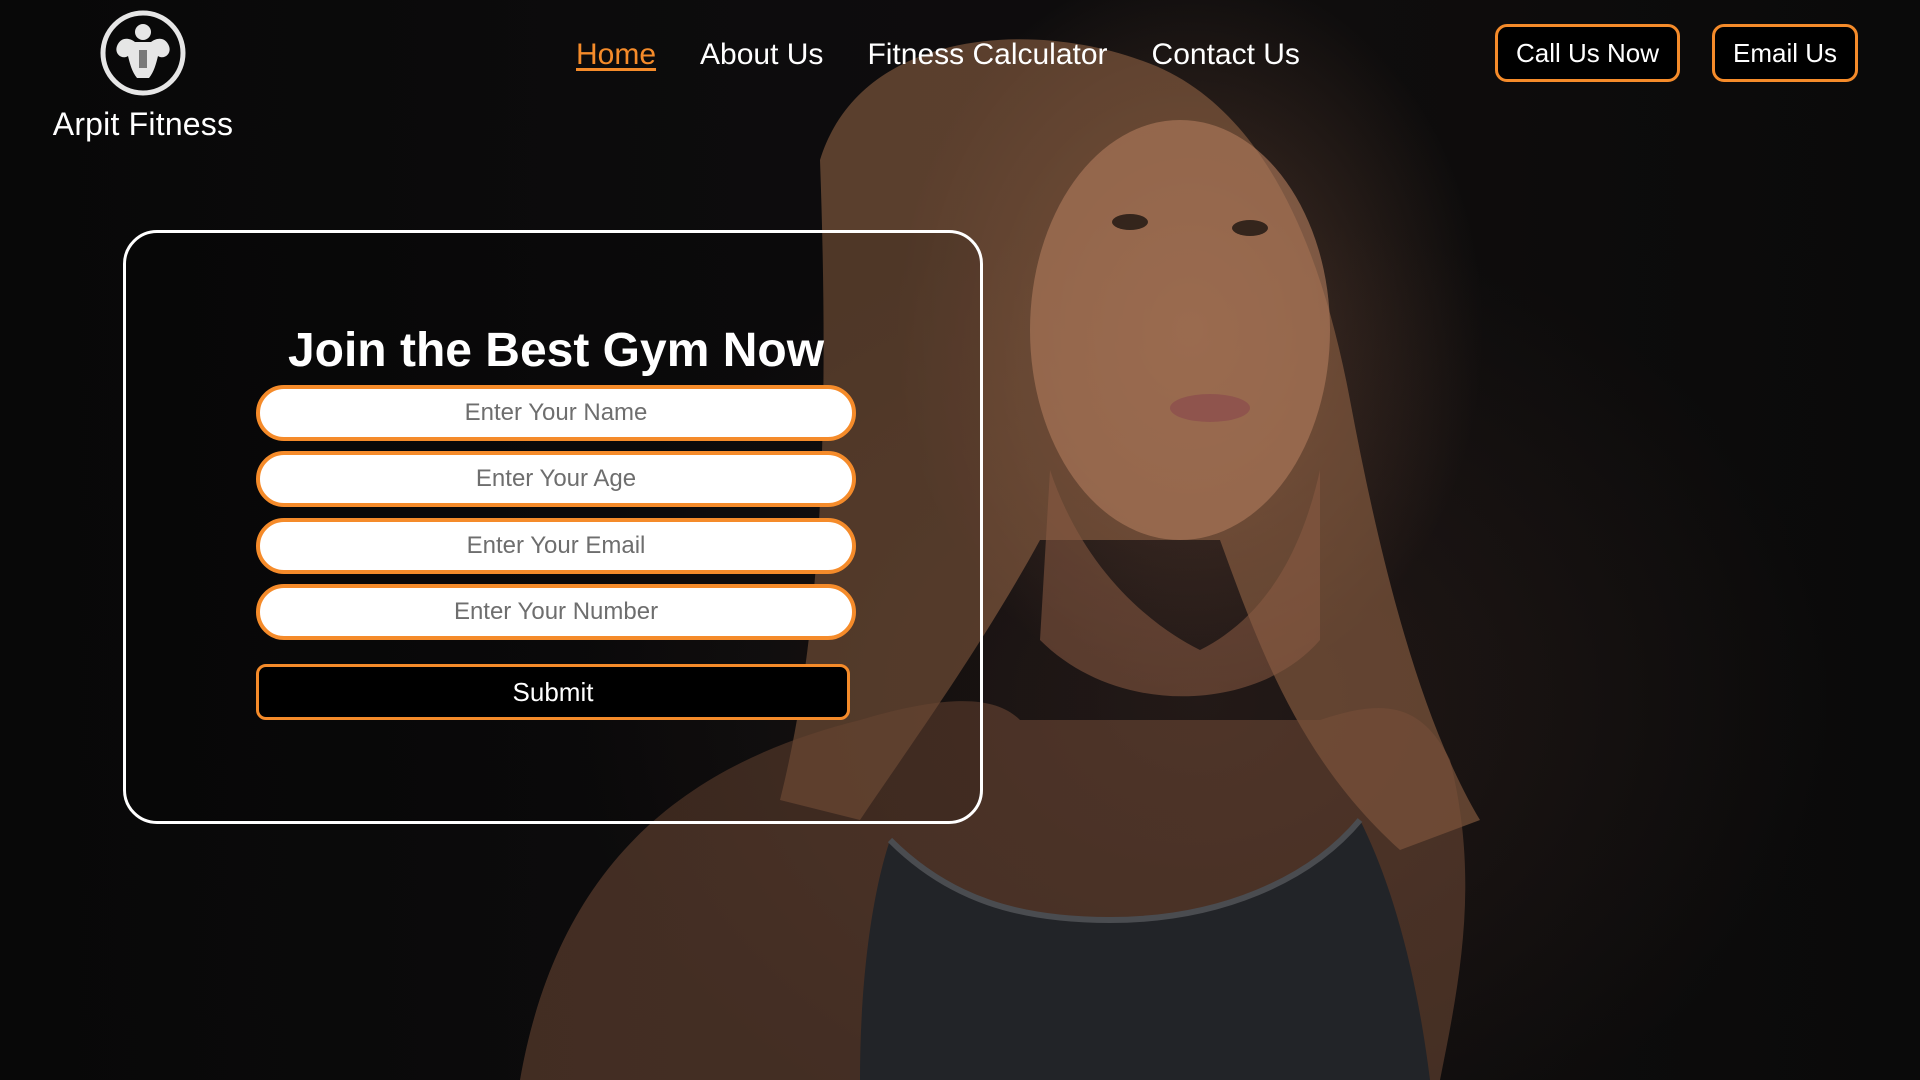 This screenshot has width=1920, height=1080. I want to click on email-input: Enter Your Email, so click(556, 546).